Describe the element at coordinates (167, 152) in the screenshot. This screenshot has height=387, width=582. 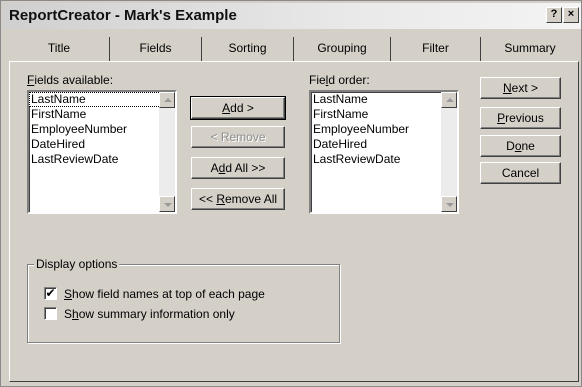
I see `fields-available-scrollbar` at that location.